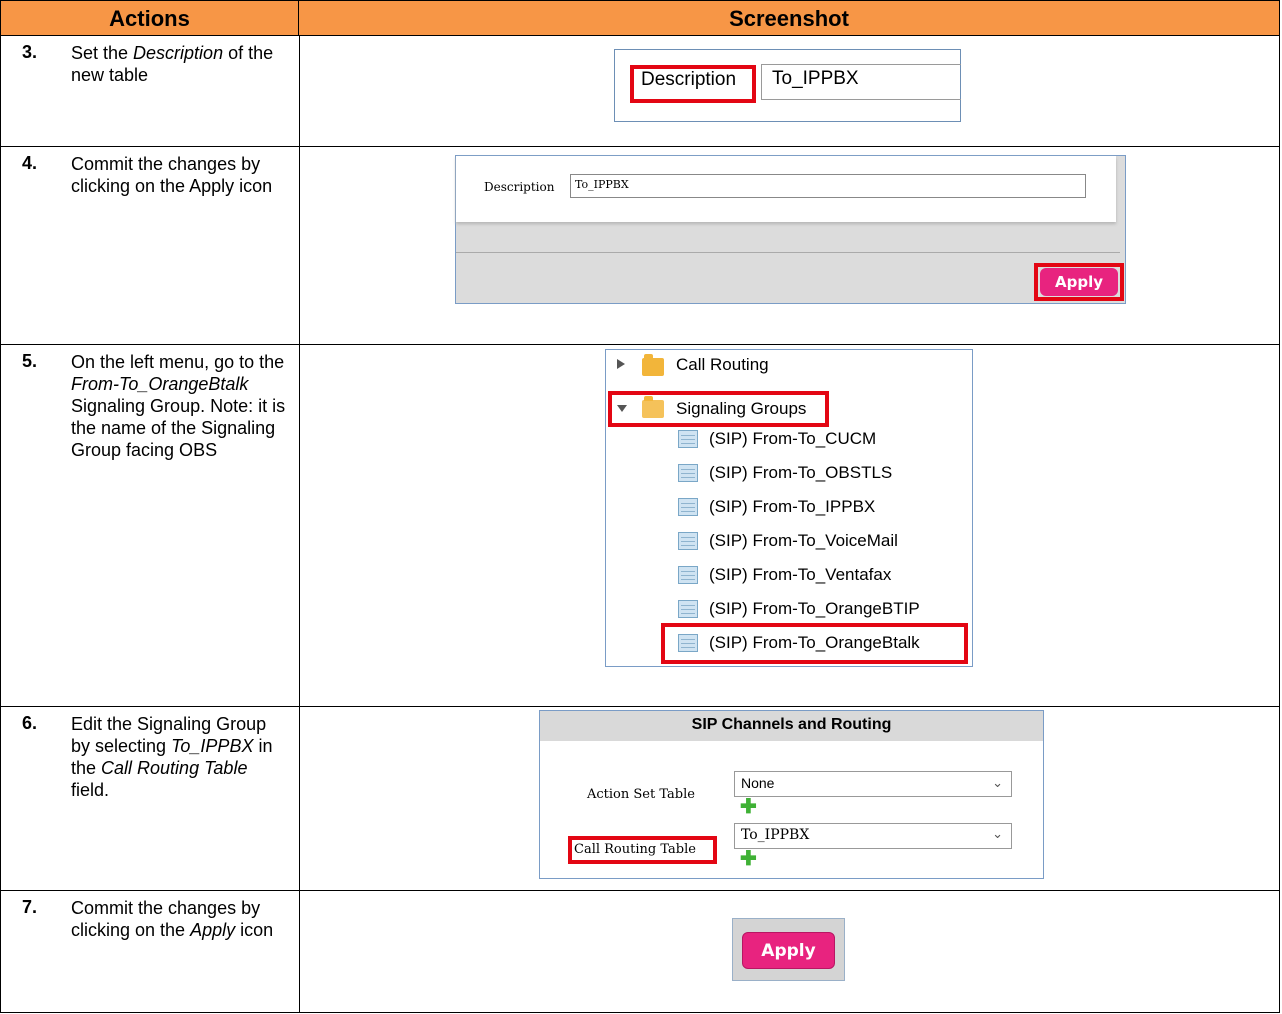 Image resolution: width=1282 pixels, height=1014 pixels. I want to click on apply-button-screenshot: Apply, so click(788, 949).